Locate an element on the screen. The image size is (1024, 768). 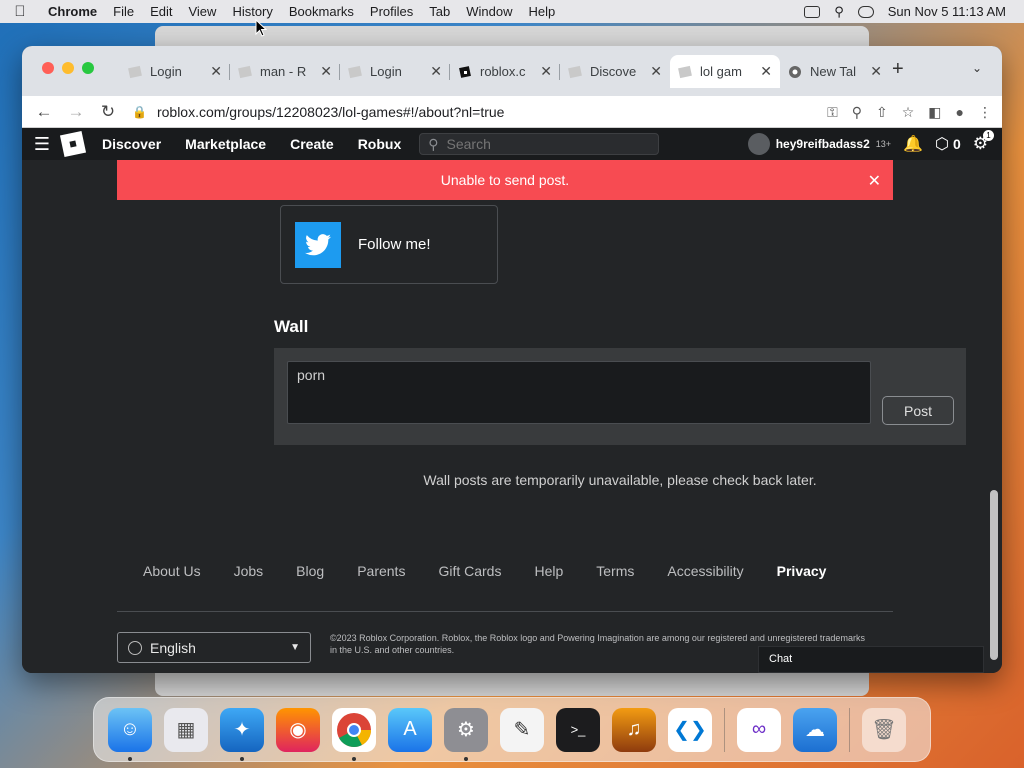
tab-man: man - R ✕ is located at coordinates (285, 71).